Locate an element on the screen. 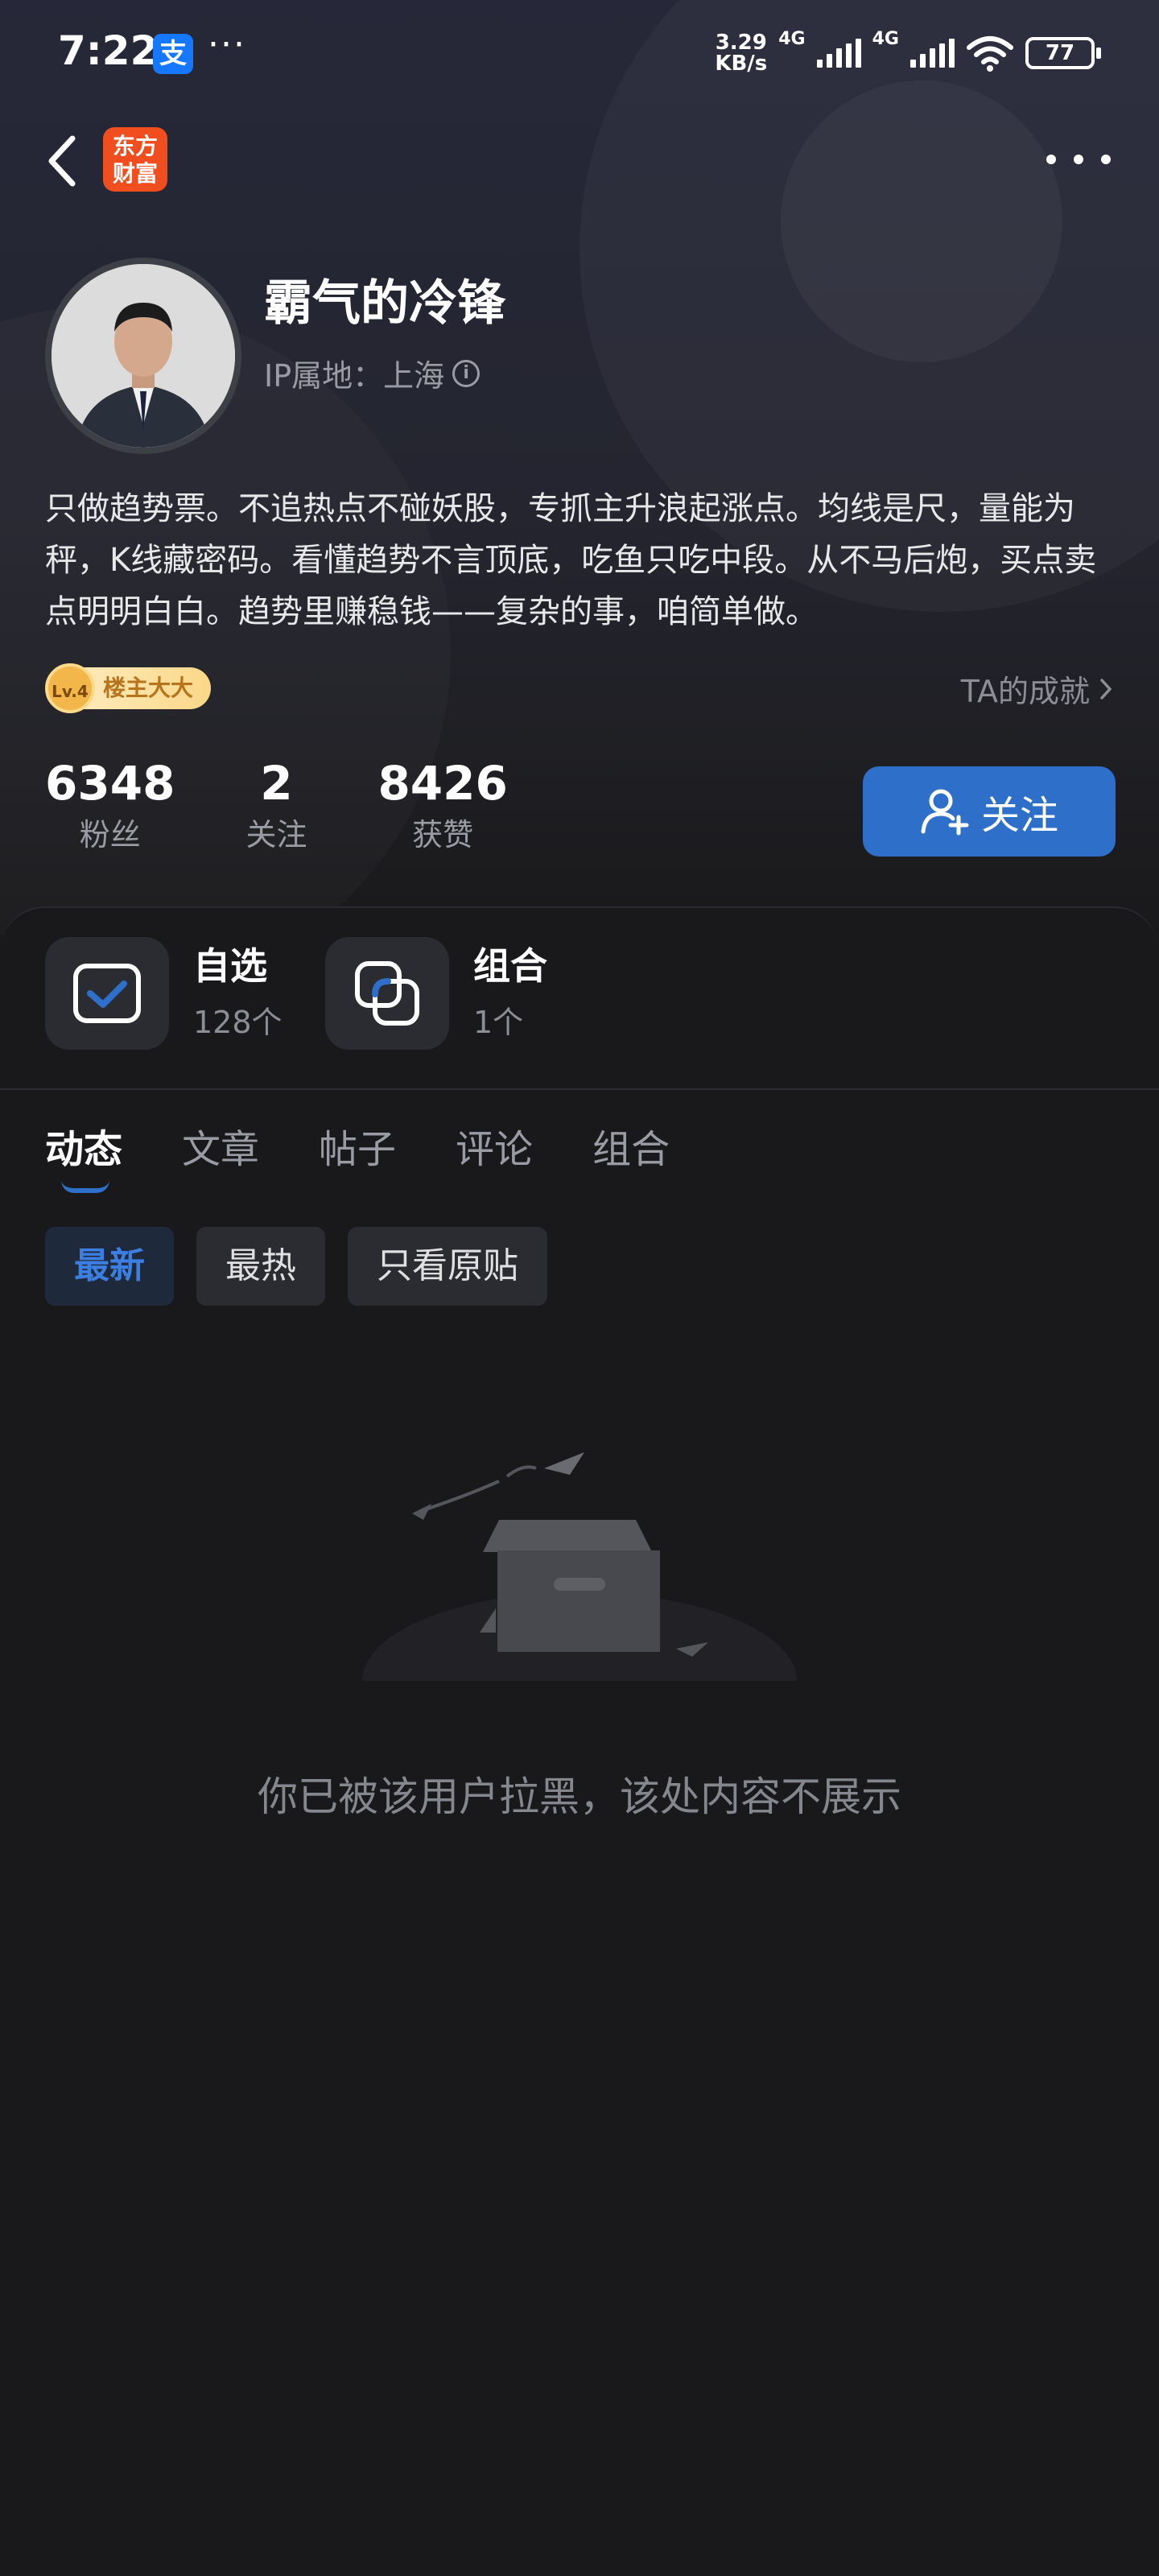  logo-line-2: 财富 is located at coordinates (135, 173).